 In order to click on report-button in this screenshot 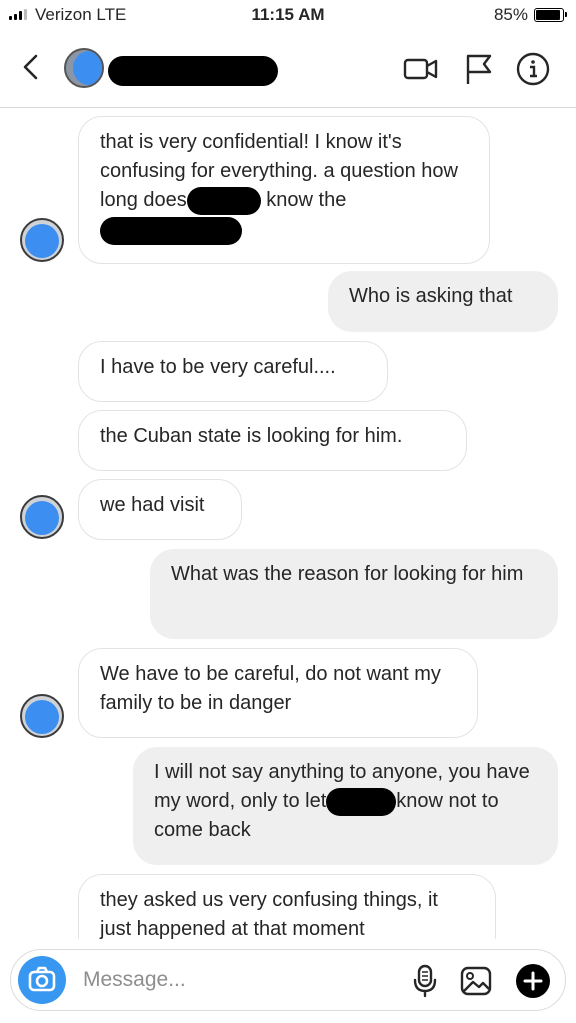, I will do `click(479, 69)`.